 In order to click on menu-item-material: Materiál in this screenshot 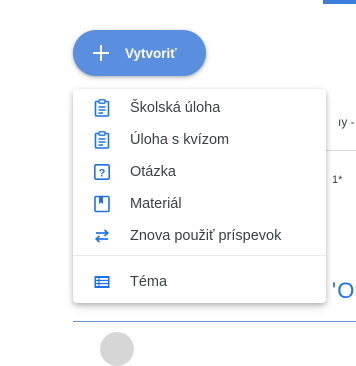, I will do `click(199, 204)`.